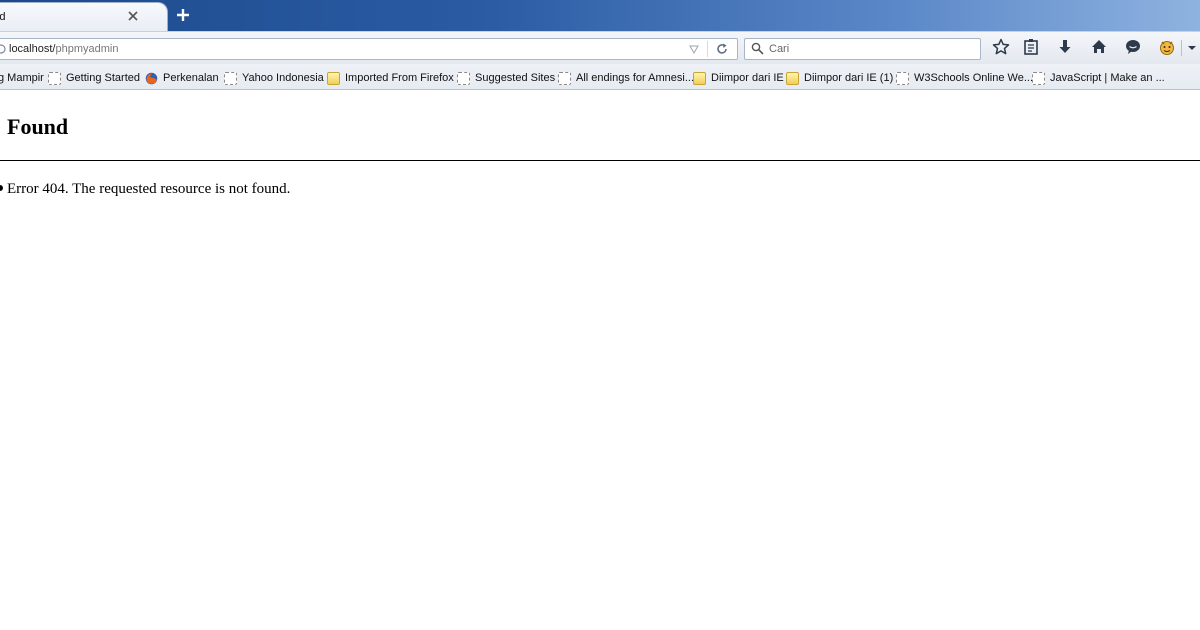  I want to click on page-title: Found, so click(38, 126).